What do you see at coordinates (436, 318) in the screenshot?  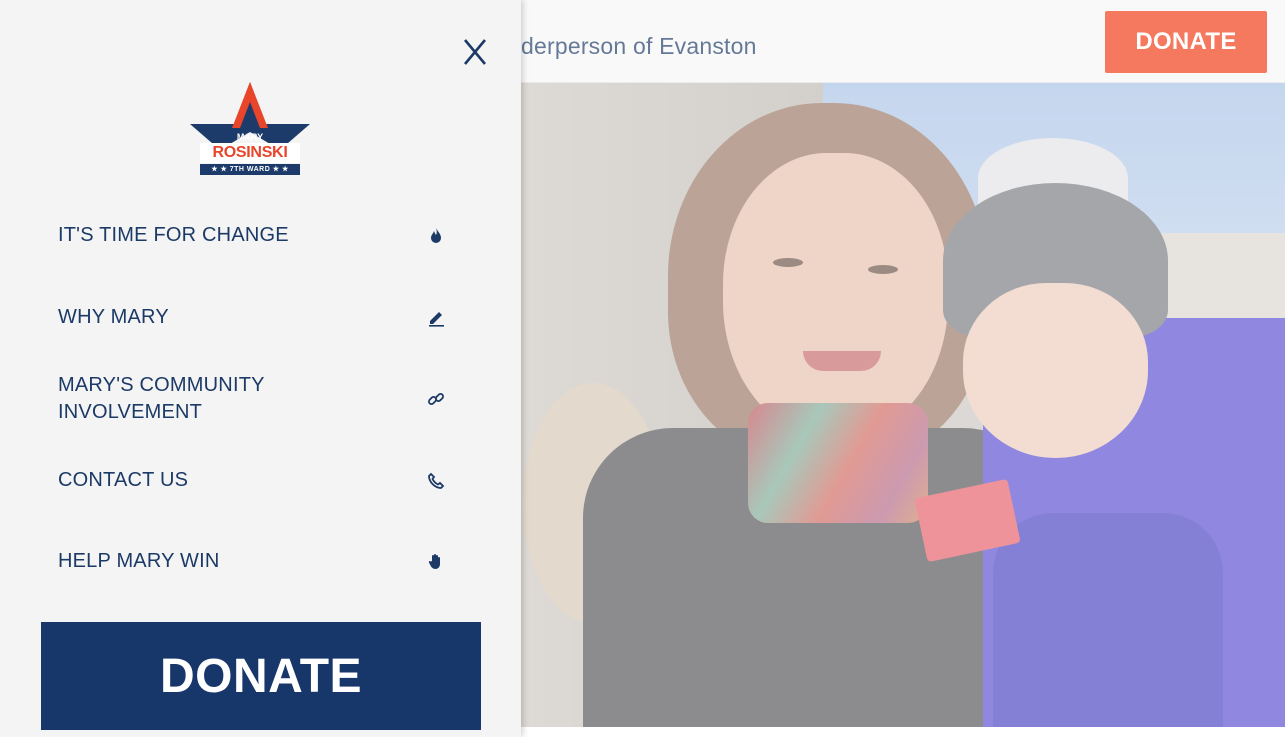 I see `pencil-icon` at bounding box center [436, 318].